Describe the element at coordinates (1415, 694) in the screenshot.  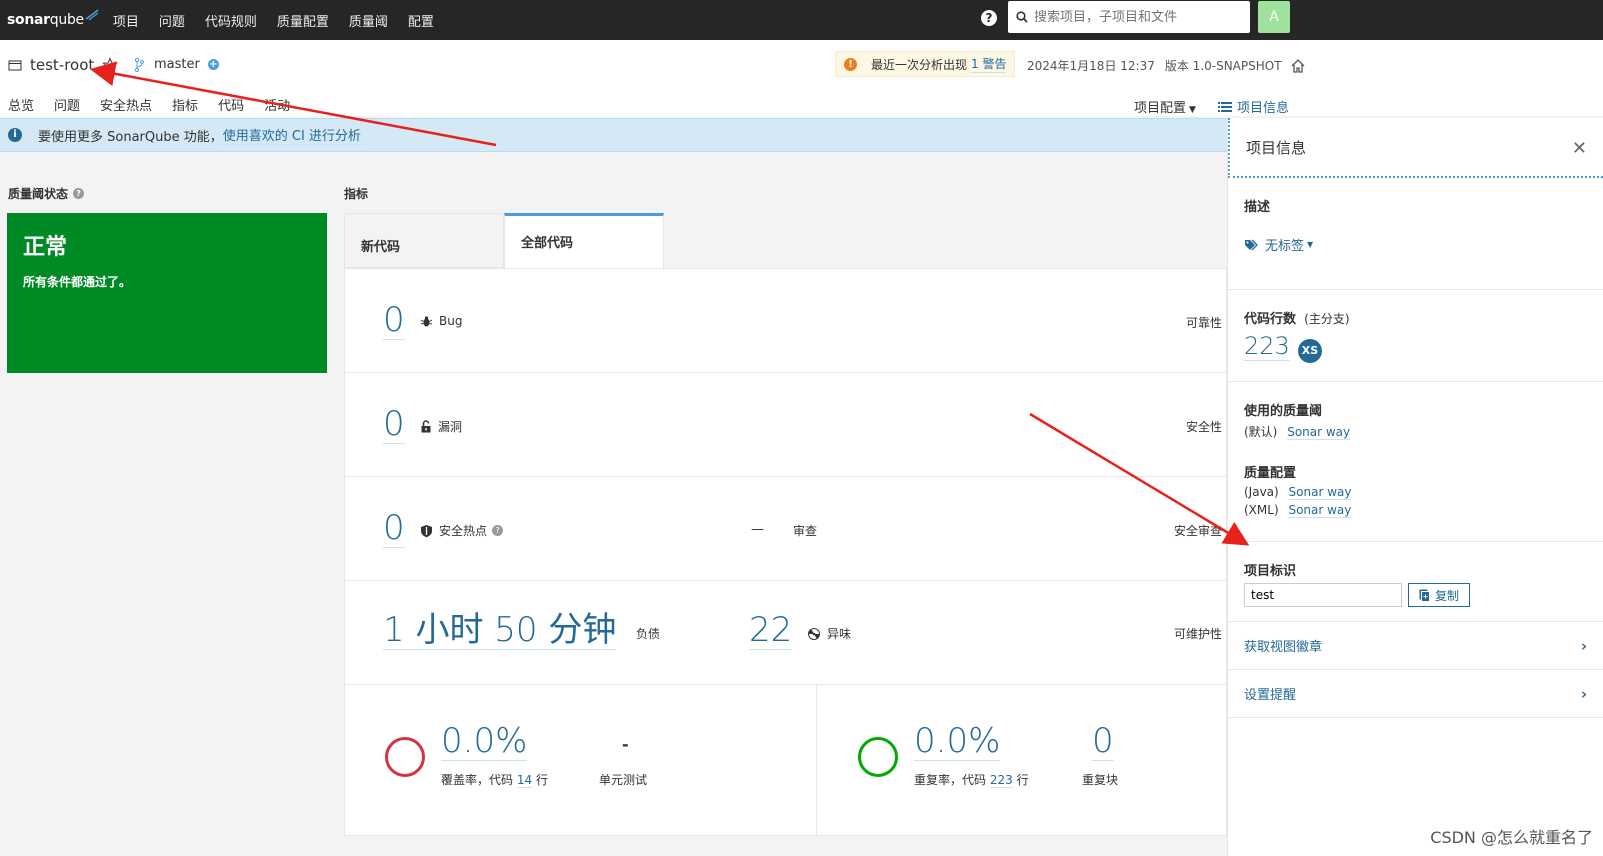
I see `notifications-link: 设置提醒 ›` at that location.